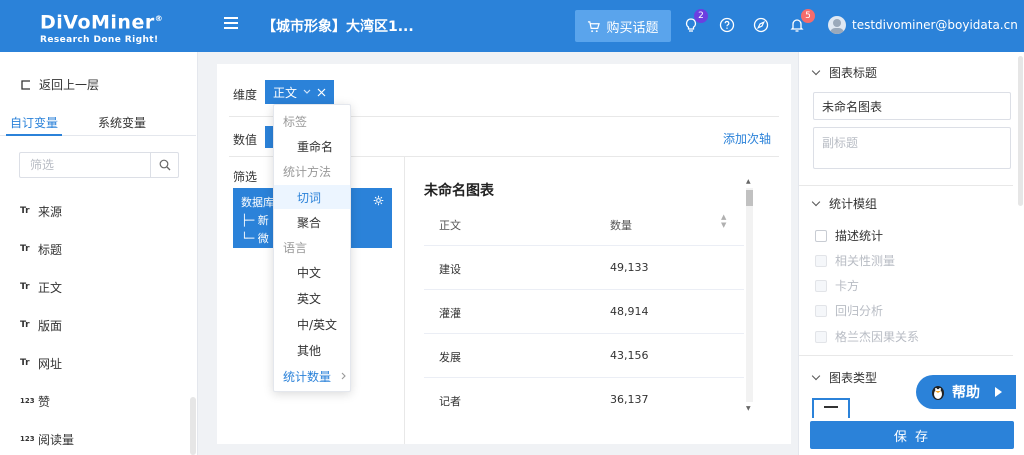 This screenshot has height=455, width=1024. I want to click on search-icon, so click(164, 165).